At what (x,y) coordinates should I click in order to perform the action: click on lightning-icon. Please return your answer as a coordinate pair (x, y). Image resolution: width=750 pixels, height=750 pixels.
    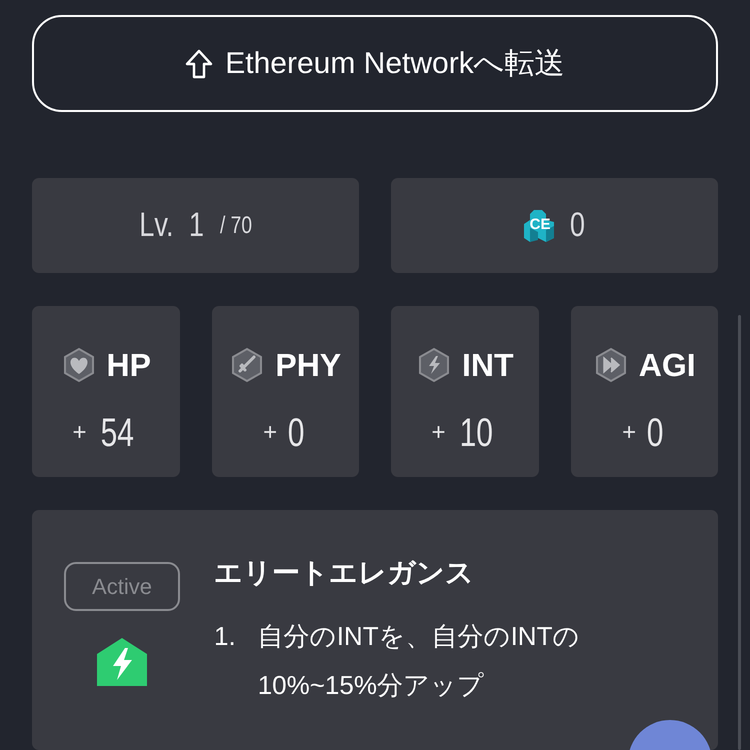
    Looking at the image, I should click on (122, 662).